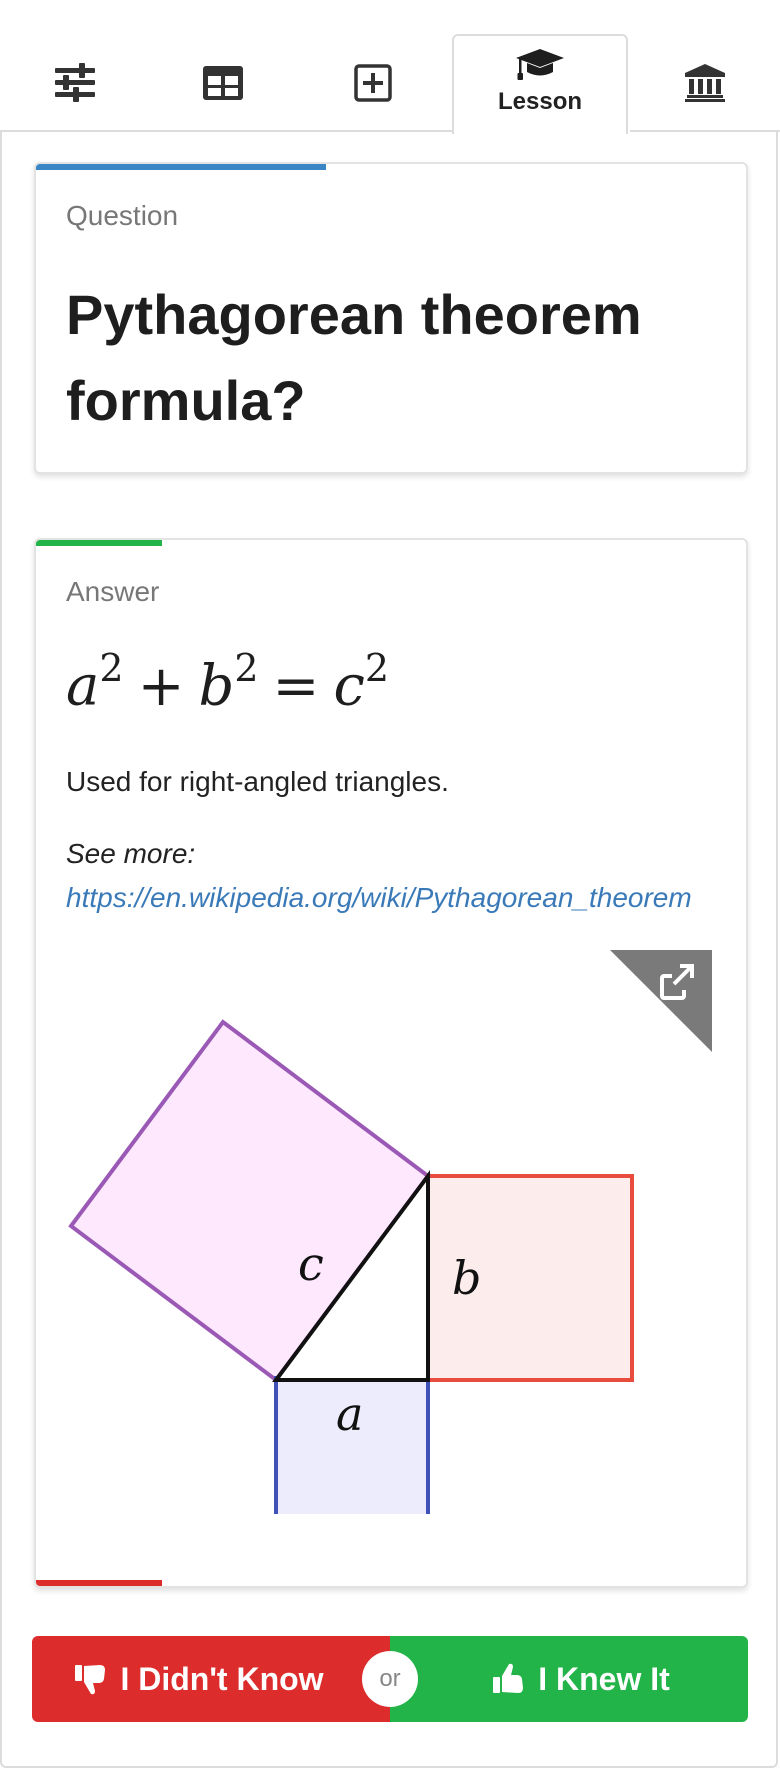 This screenshot has width=780, height=1782. I want to click on tab-library, so click(705, 83).